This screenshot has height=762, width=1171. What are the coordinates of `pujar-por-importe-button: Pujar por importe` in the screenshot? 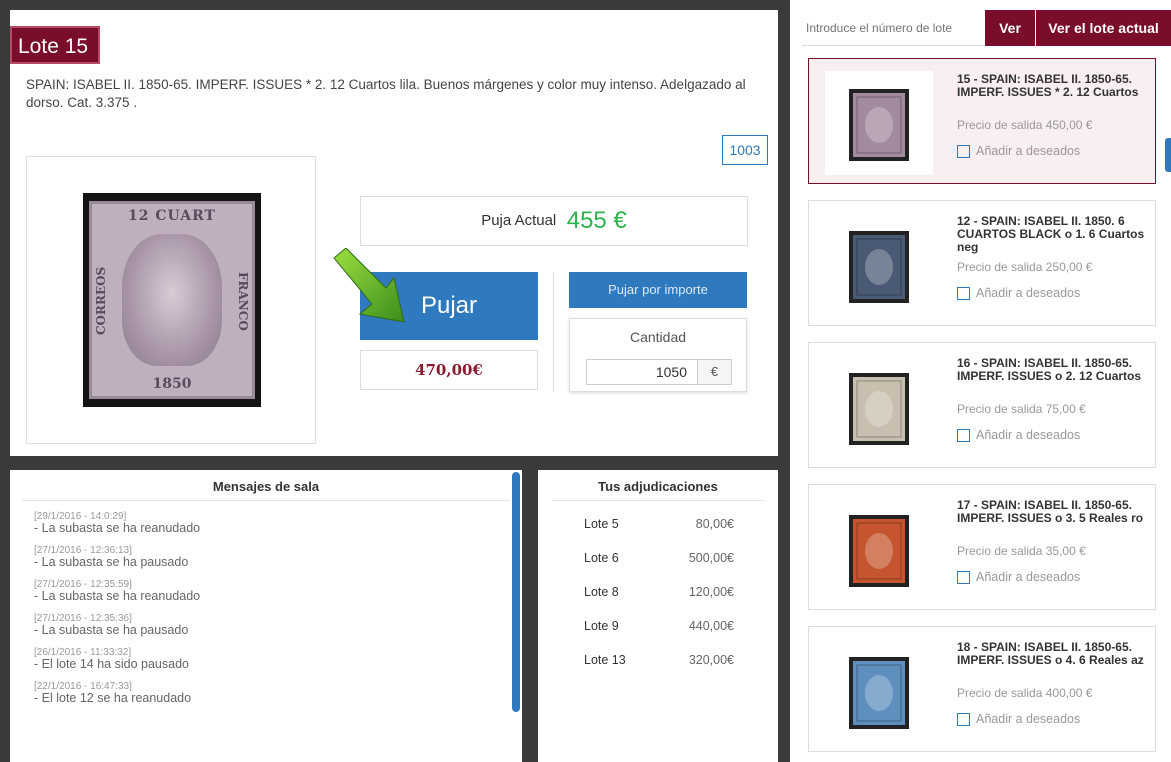 It's located at (658, 290).